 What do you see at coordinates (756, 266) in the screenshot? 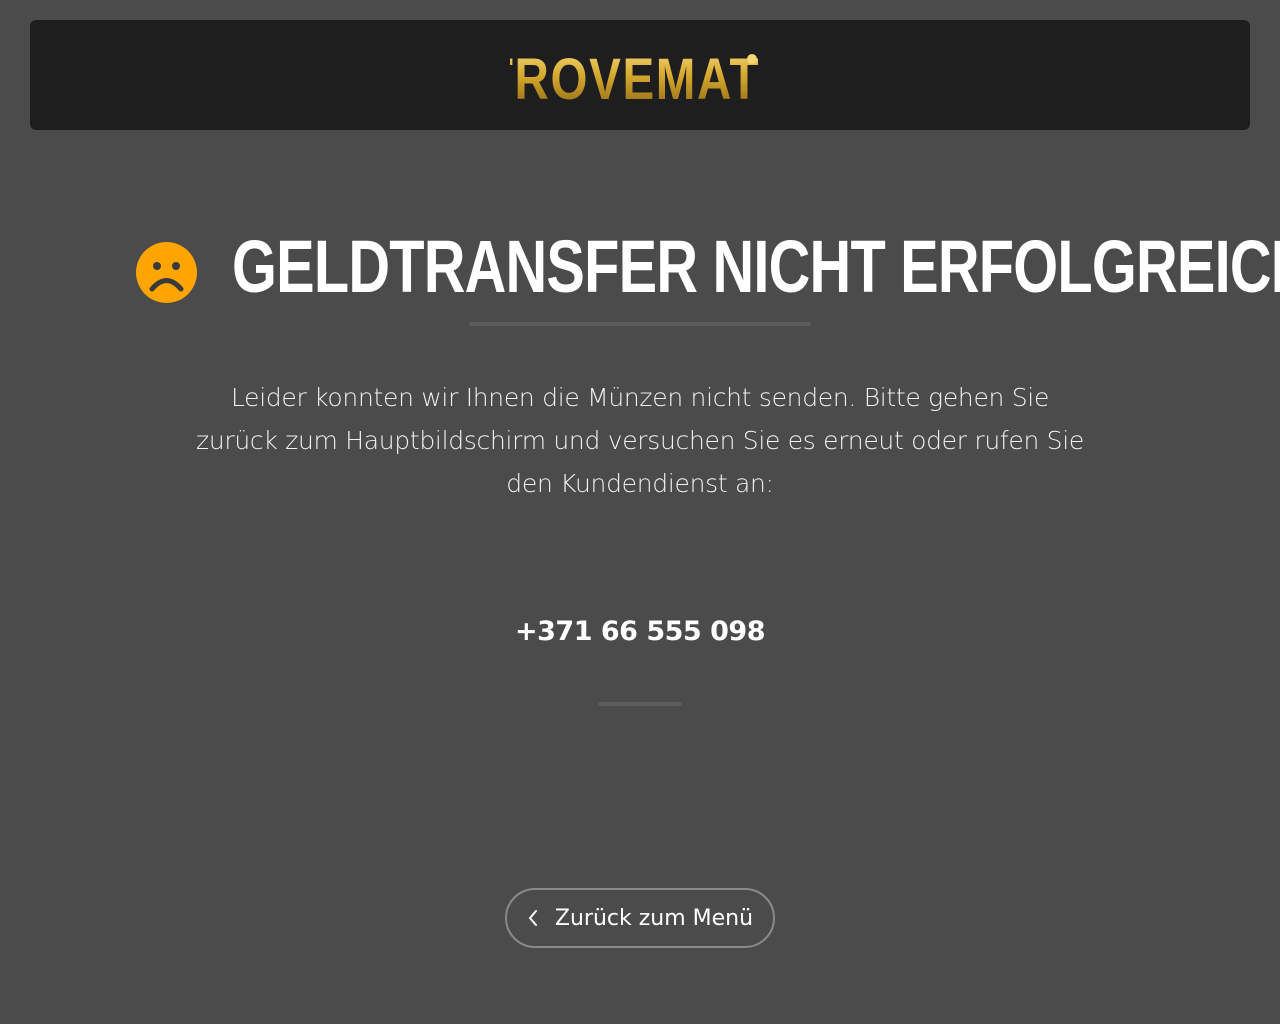
I see `page-title: Geldtransfer nicht erfolgreich` at bounding box center [756, 266].